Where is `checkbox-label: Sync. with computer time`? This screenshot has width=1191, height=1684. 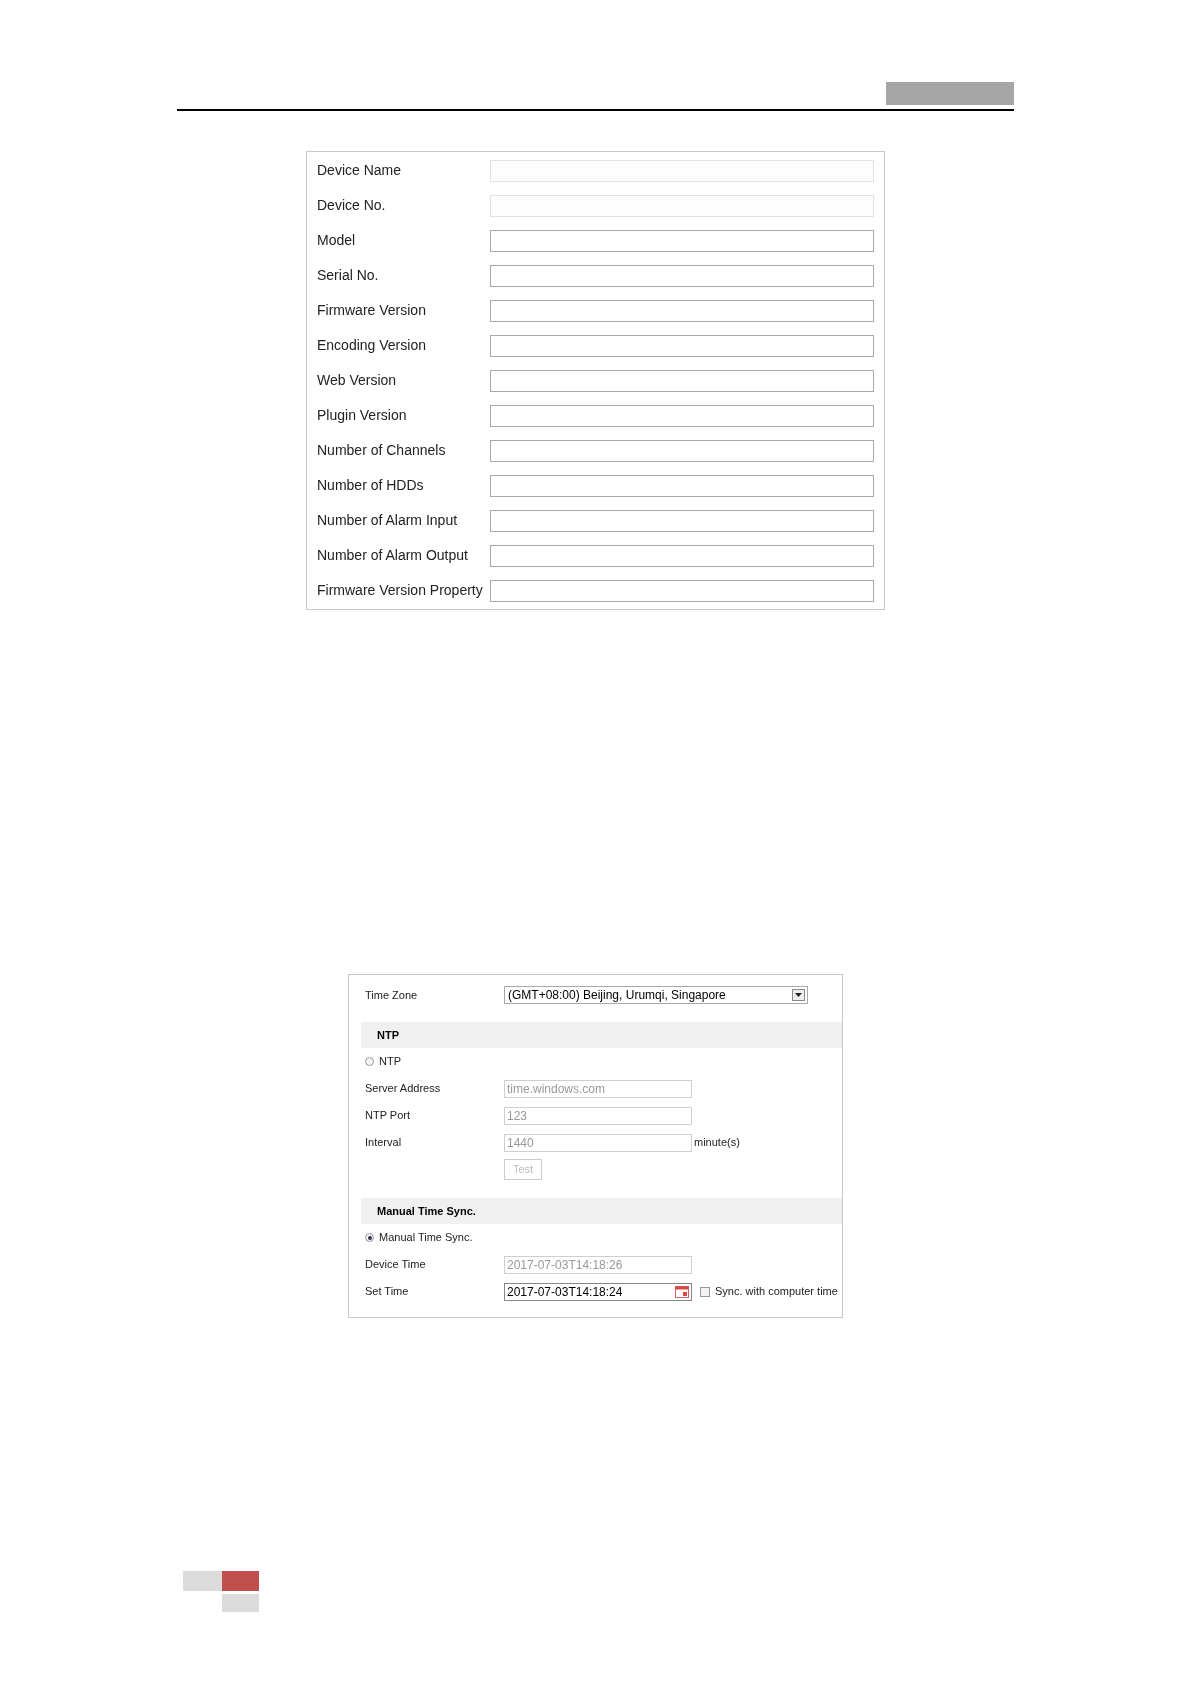
checkbox-label: Sync. with computer time is located at coordinates (776, 1292).